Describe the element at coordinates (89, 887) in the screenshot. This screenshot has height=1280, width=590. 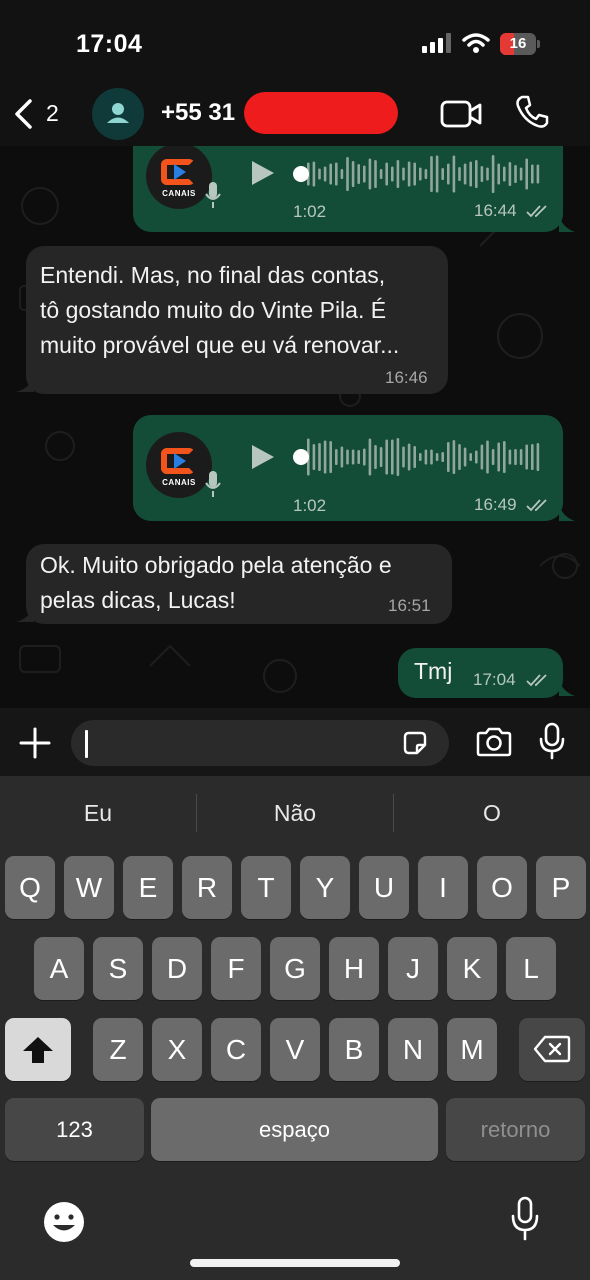
I see `key-w: W` at that location.